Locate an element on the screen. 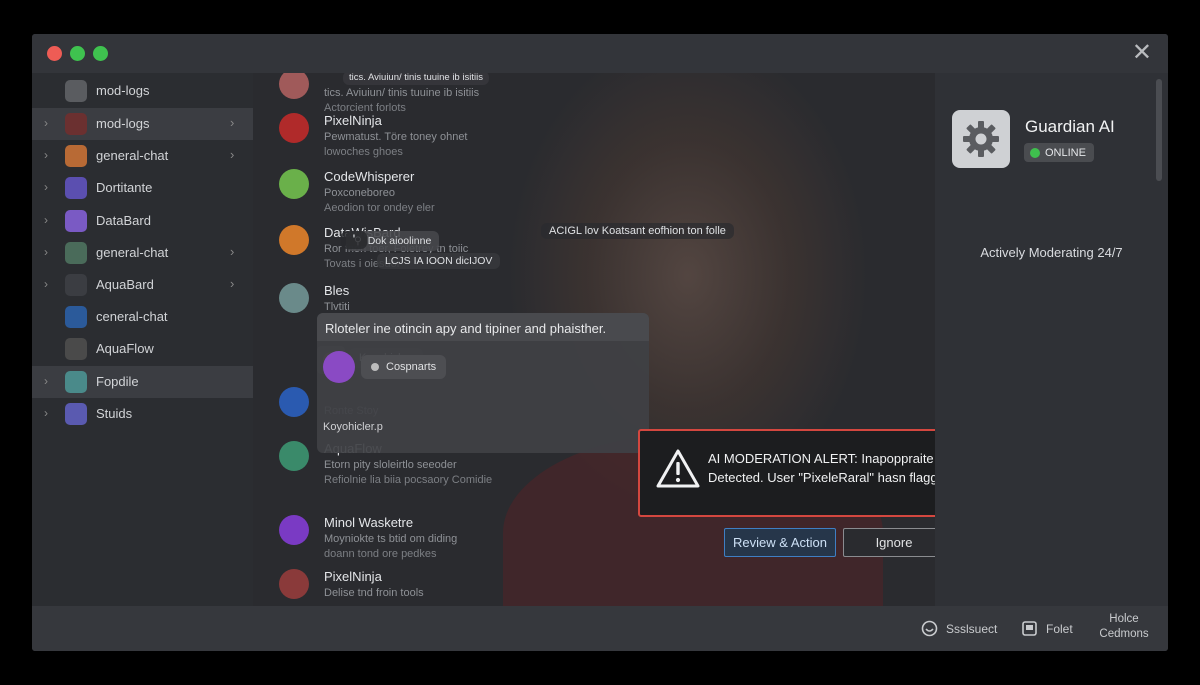  r-logo-icon is located at coordinates (76, 317).